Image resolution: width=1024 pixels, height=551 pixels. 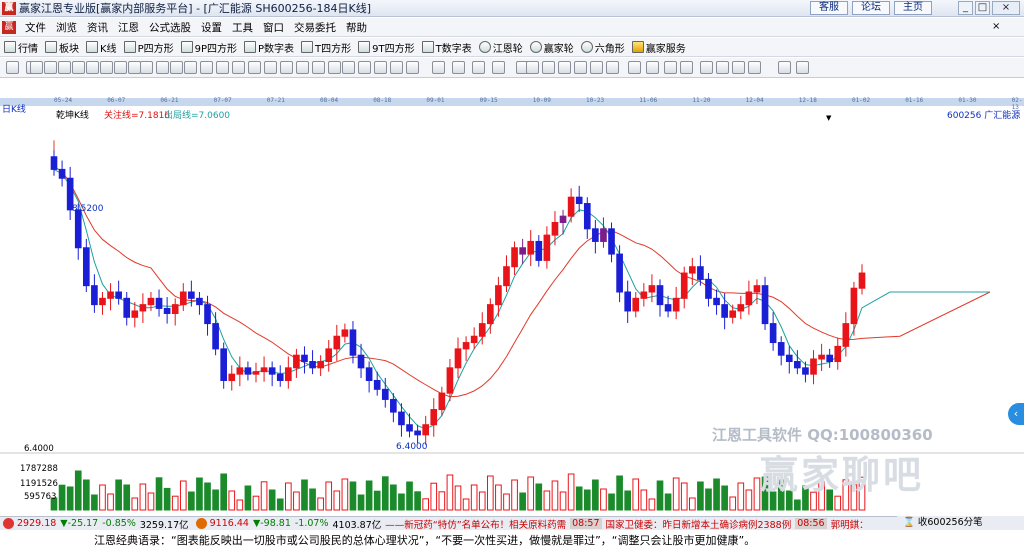 I want to click on draw-tool-28-icon, so click(x=438, y=67).